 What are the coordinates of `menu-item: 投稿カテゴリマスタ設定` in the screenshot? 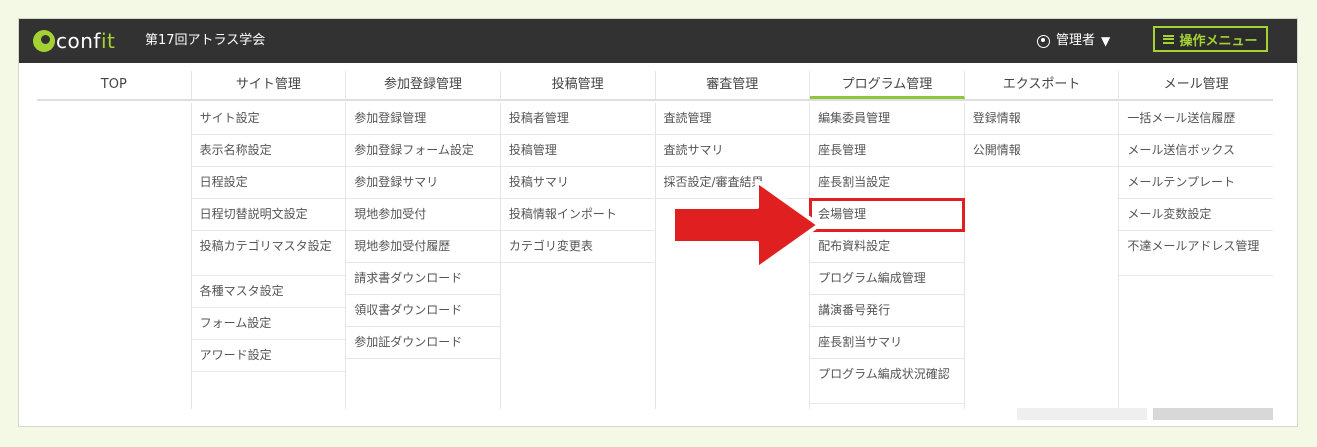 It's located at (268, 253).